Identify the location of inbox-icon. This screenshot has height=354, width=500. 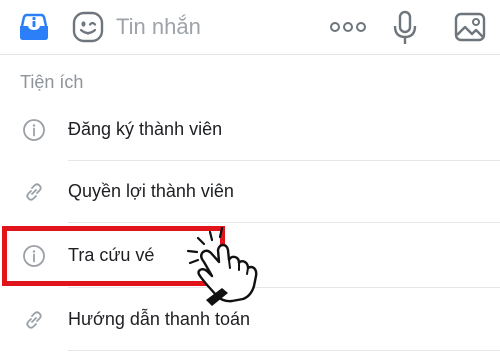
(34, 27).